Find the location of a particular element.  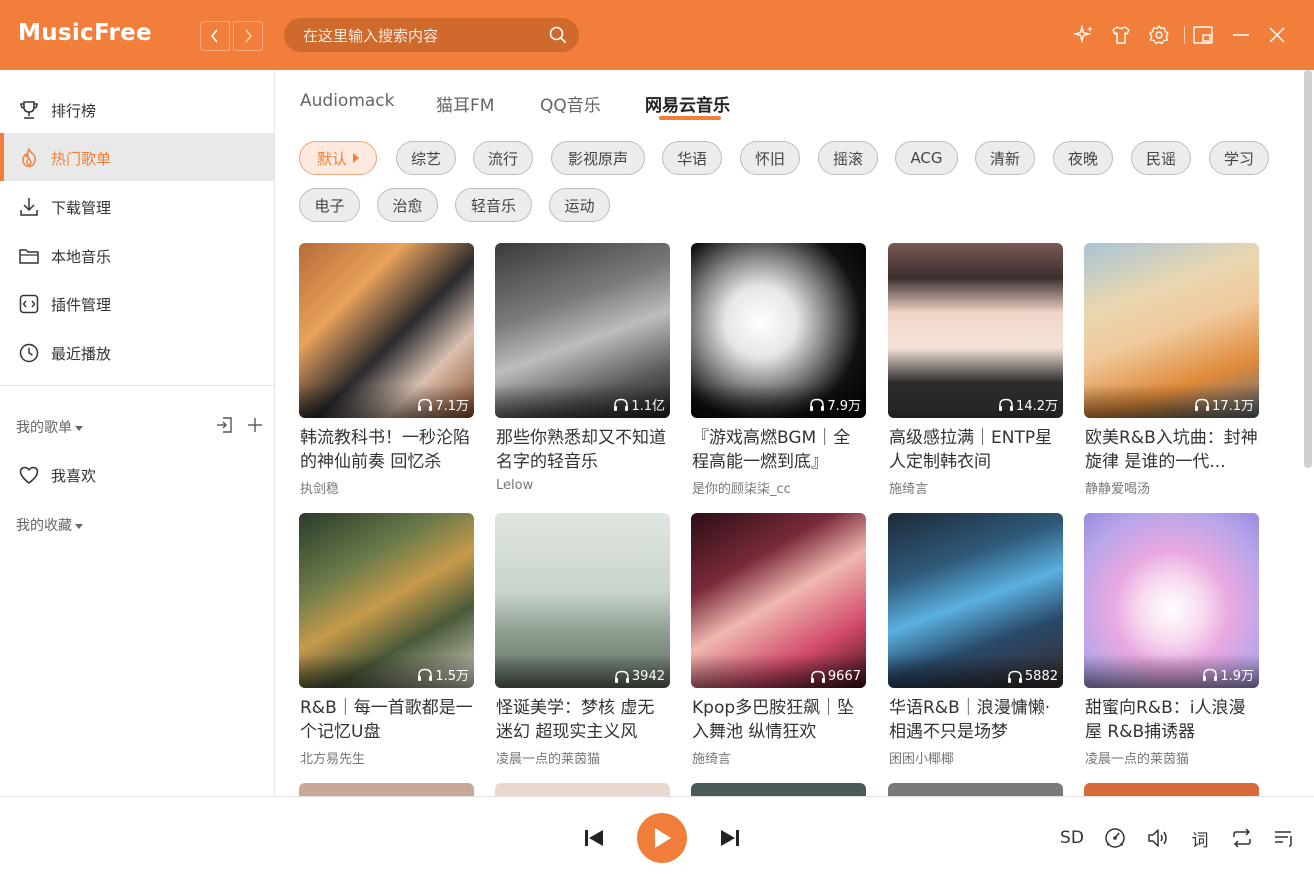

prev-button is located at coordinates (594, 838).